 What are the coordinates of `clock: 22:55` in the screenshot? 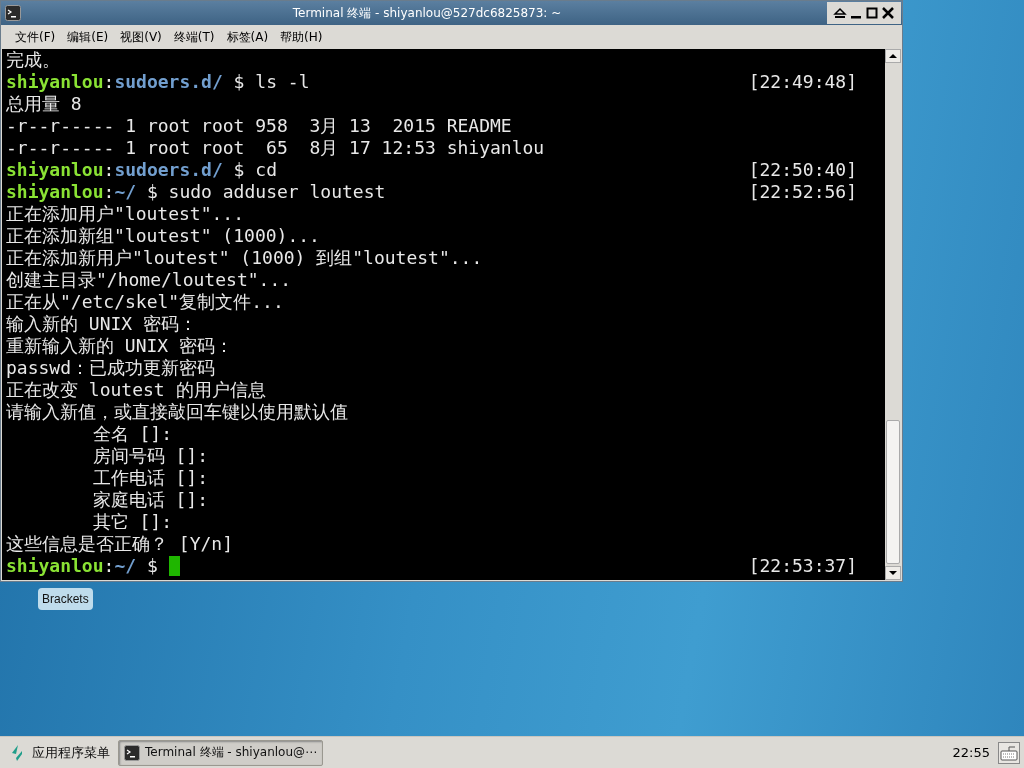 It's located at (971, 752).